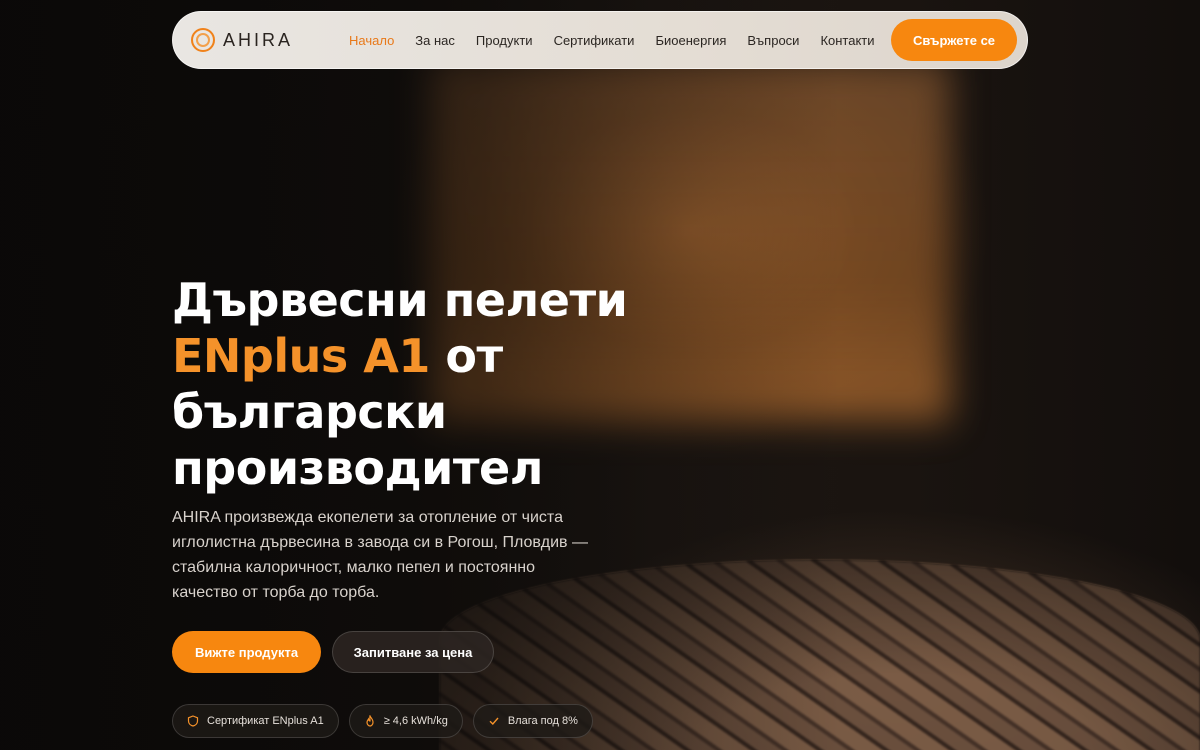  What do you see at coordinates (309, 412) in the screenshot?
I see `hero-title-line3: български` at bounding box center [309, 412].